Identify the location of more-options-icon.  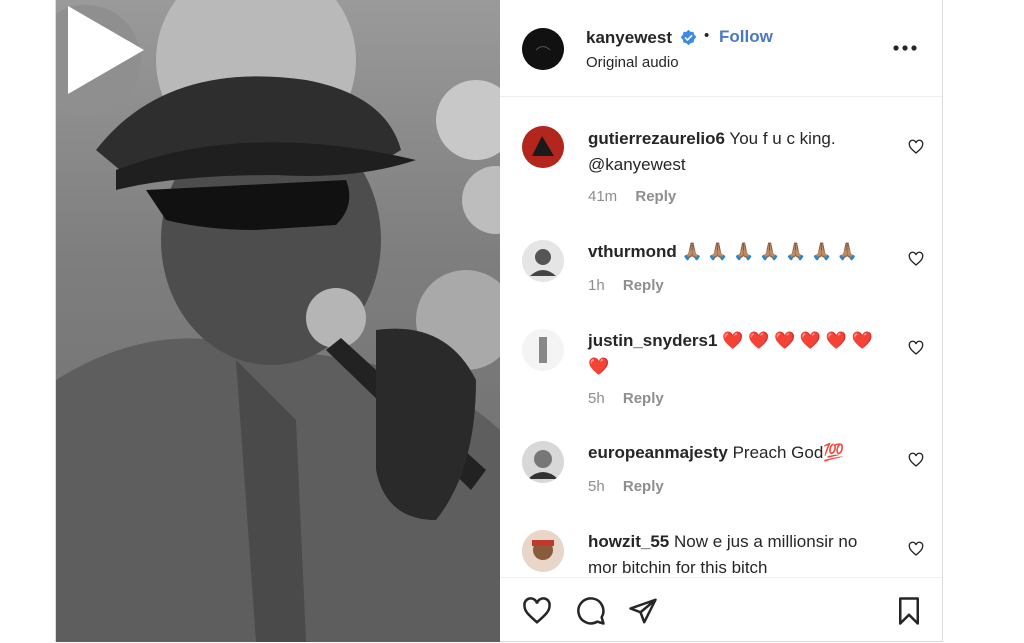
(905, 48).